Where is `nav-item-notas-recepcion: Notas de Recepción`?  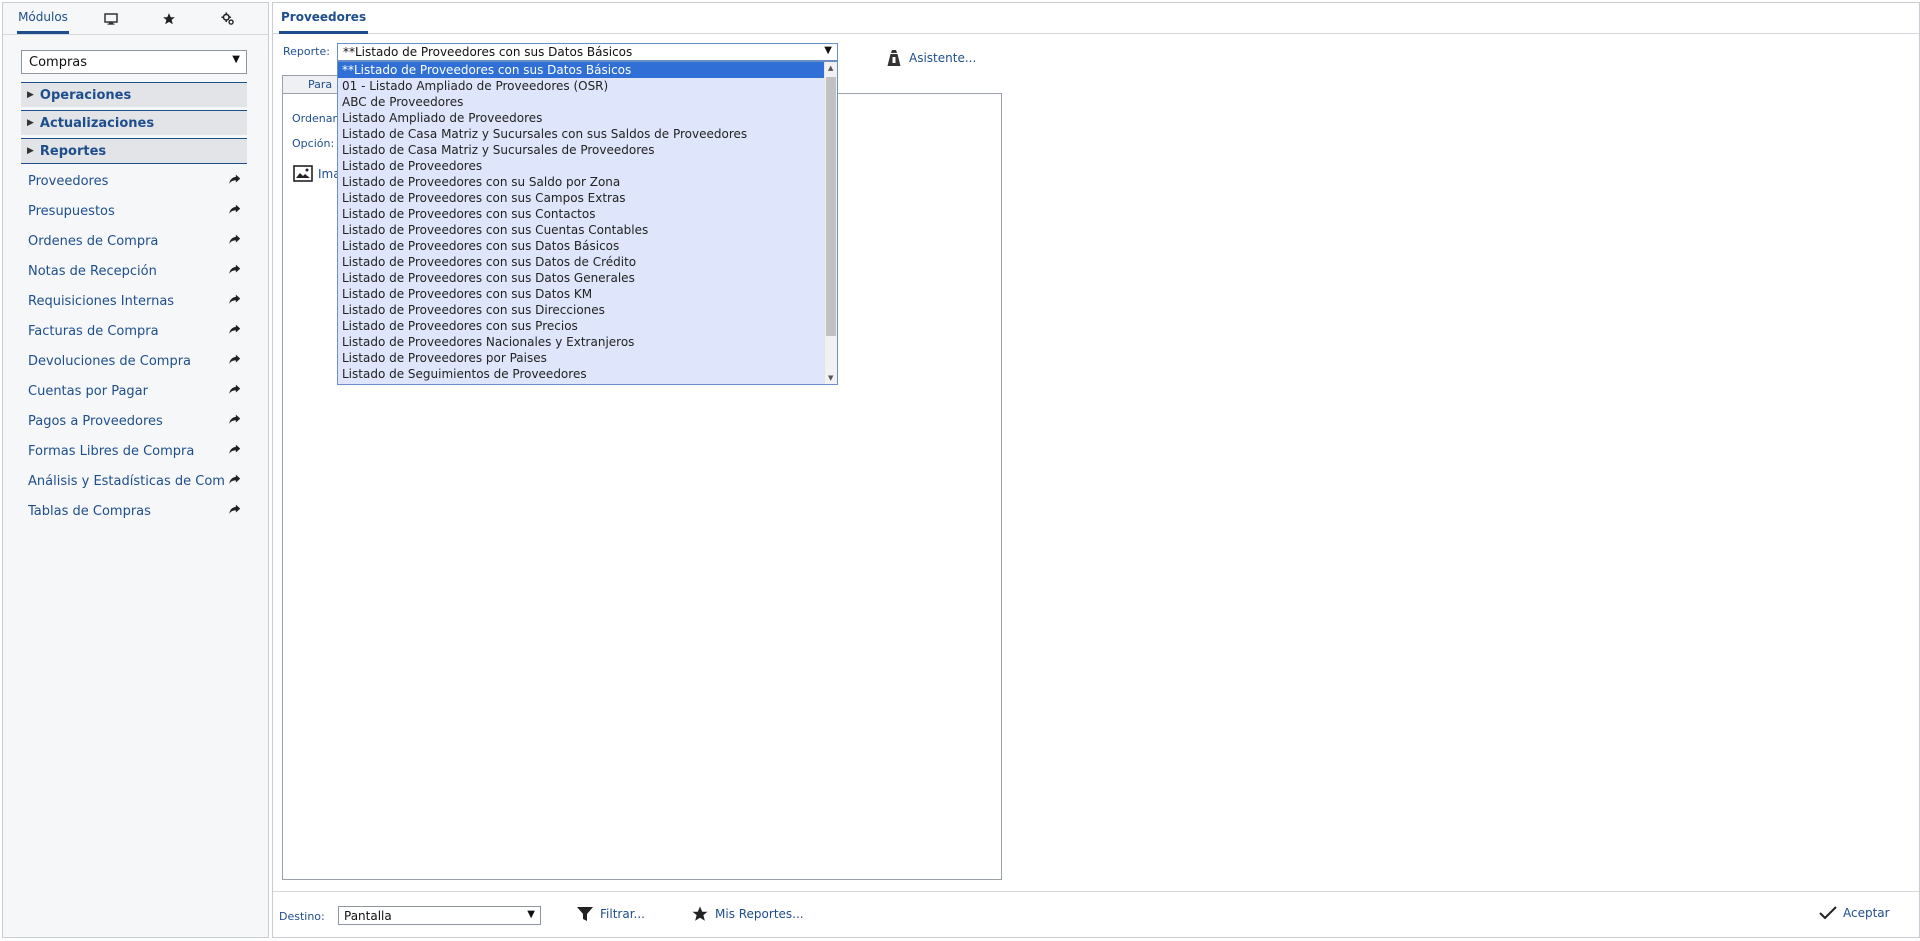 nav-item-notas-recepcion: Notas de Recepción is located at coordinates (137, 271).